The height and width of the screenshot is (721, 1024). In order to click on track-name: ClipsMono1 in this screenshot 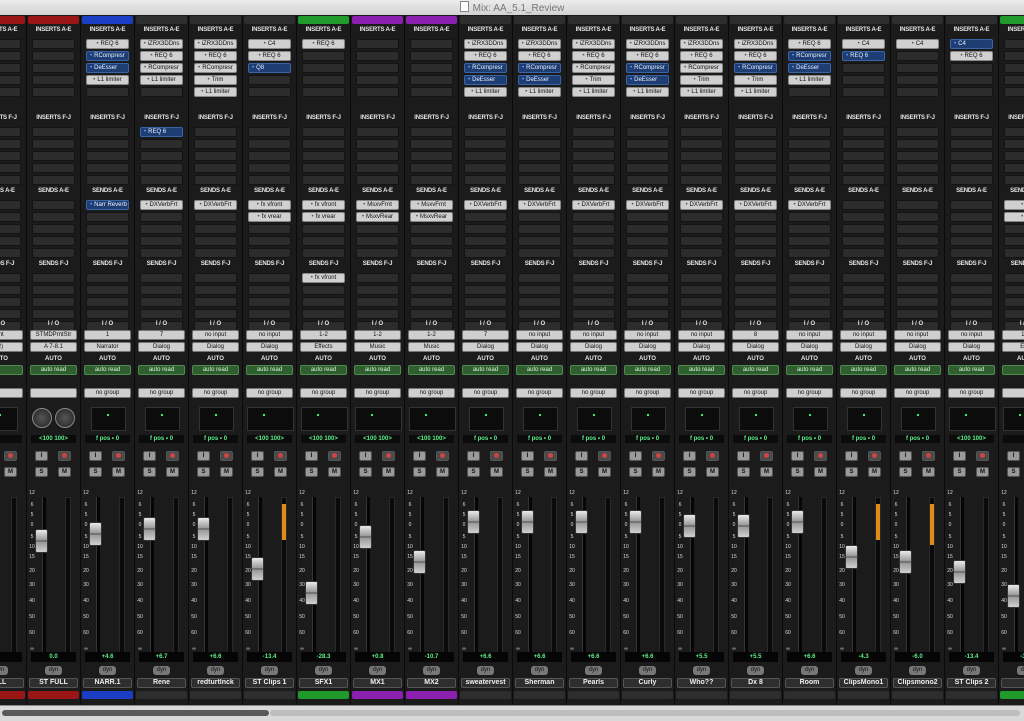, I will do `click(863, 683)`.